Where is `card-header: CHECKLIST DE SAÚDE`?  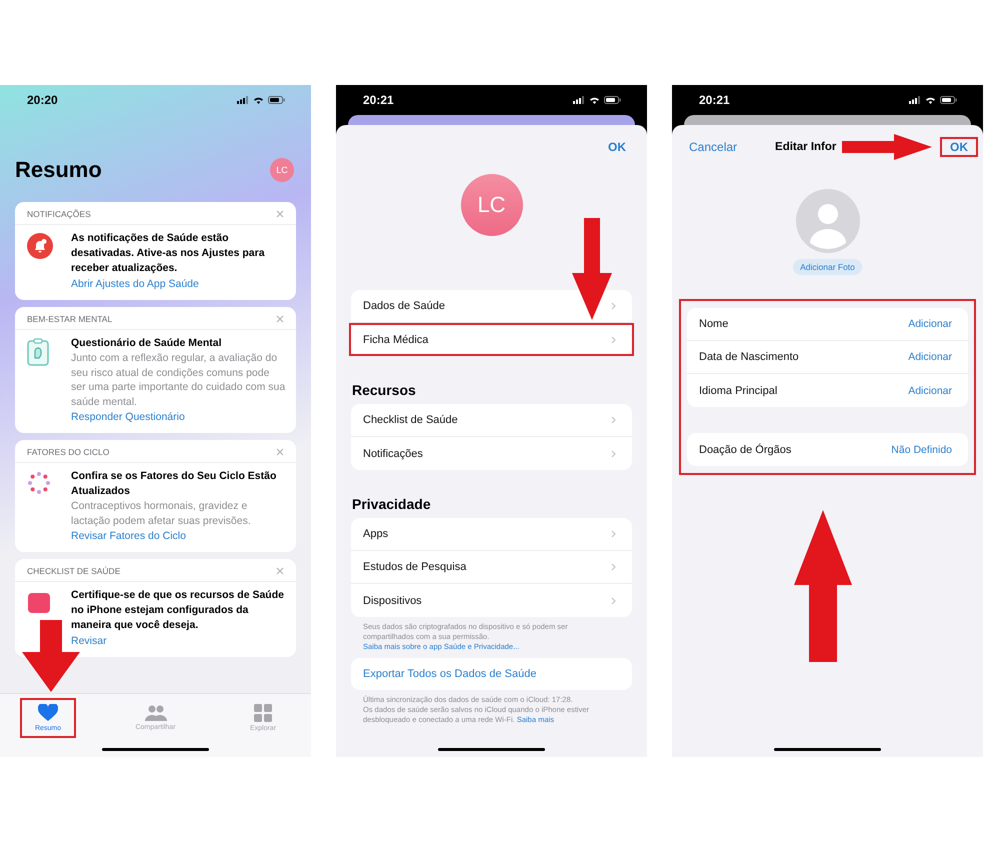
card-header: CHECKLIST DE SAÚDE is located at coordinates (73, 571).